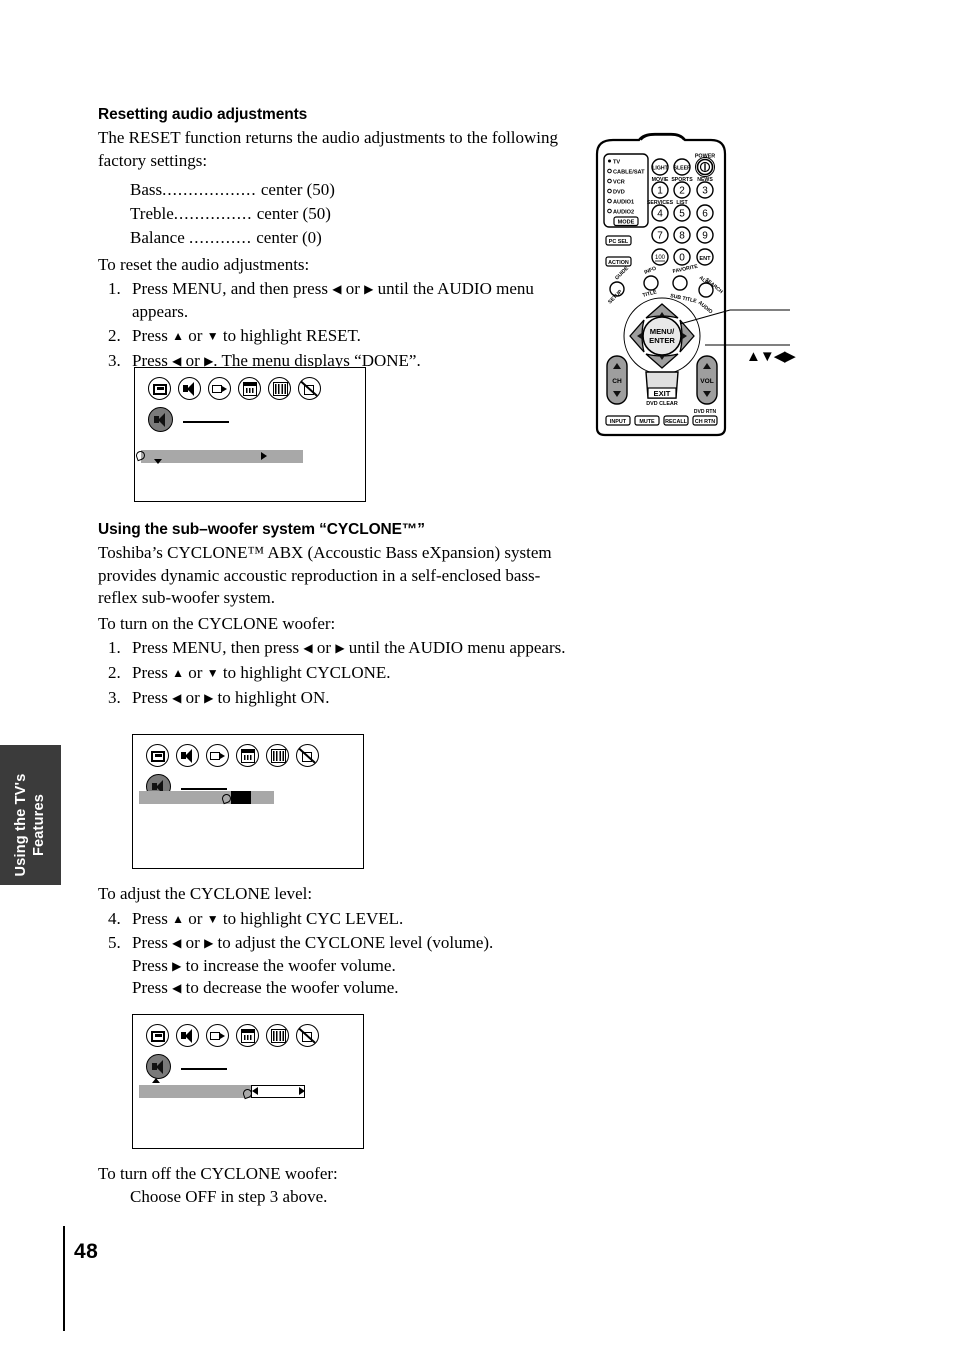  I want to click on callout-arrow-keys-label: ▲▼◀▶, so click(771, 357).